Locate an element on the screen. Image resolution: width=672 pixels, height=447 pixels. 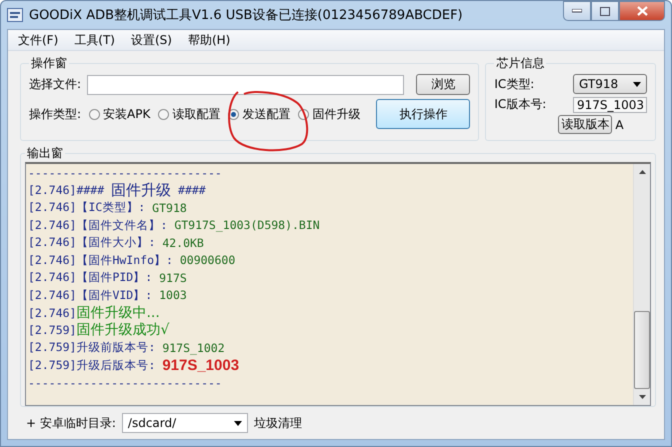
field-label: IC类型: is located at coordinates (514, 84).